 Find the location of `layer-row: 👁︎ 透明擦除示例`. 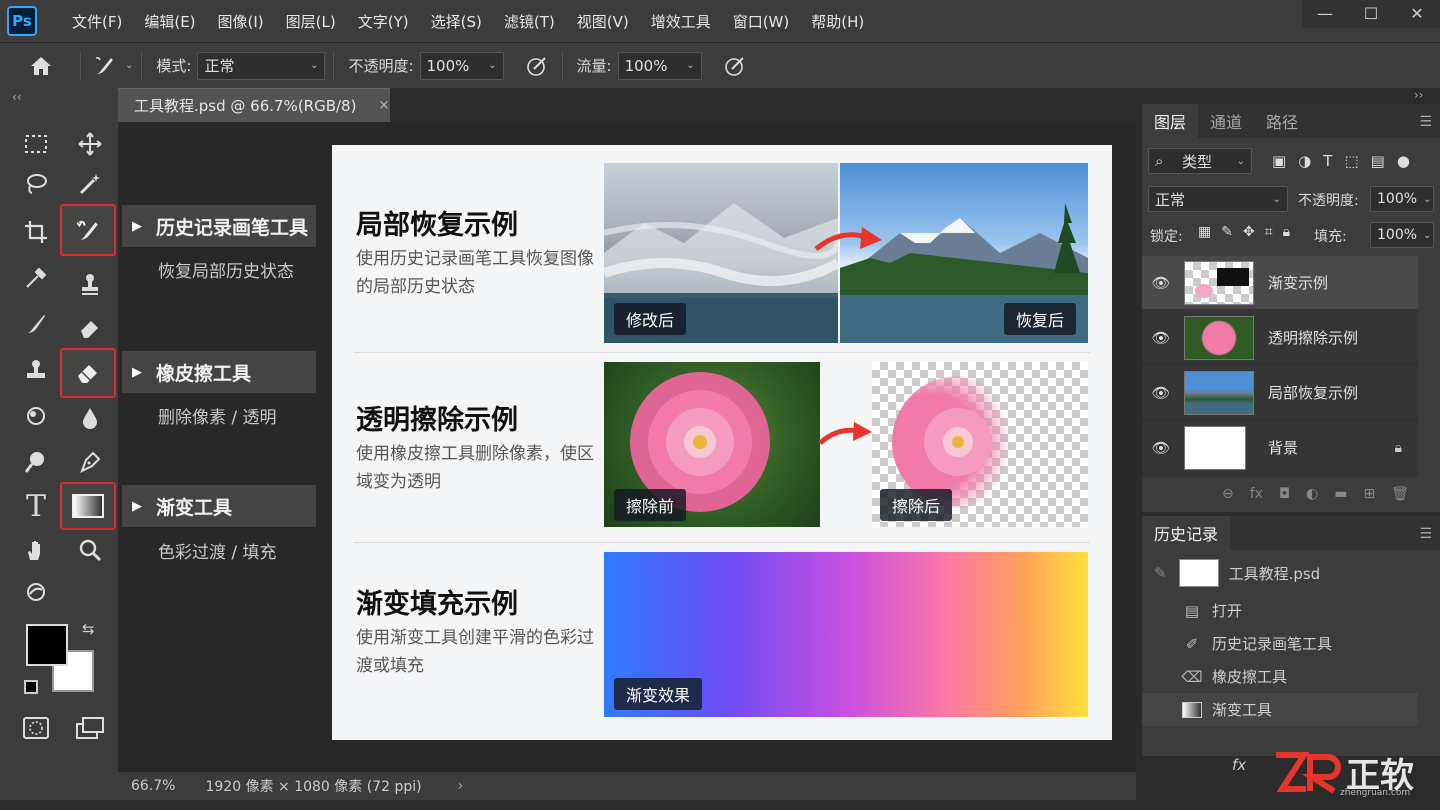

layer-row: 👁︎ 透明擦除示例 is located at coordinates (1280, 338).